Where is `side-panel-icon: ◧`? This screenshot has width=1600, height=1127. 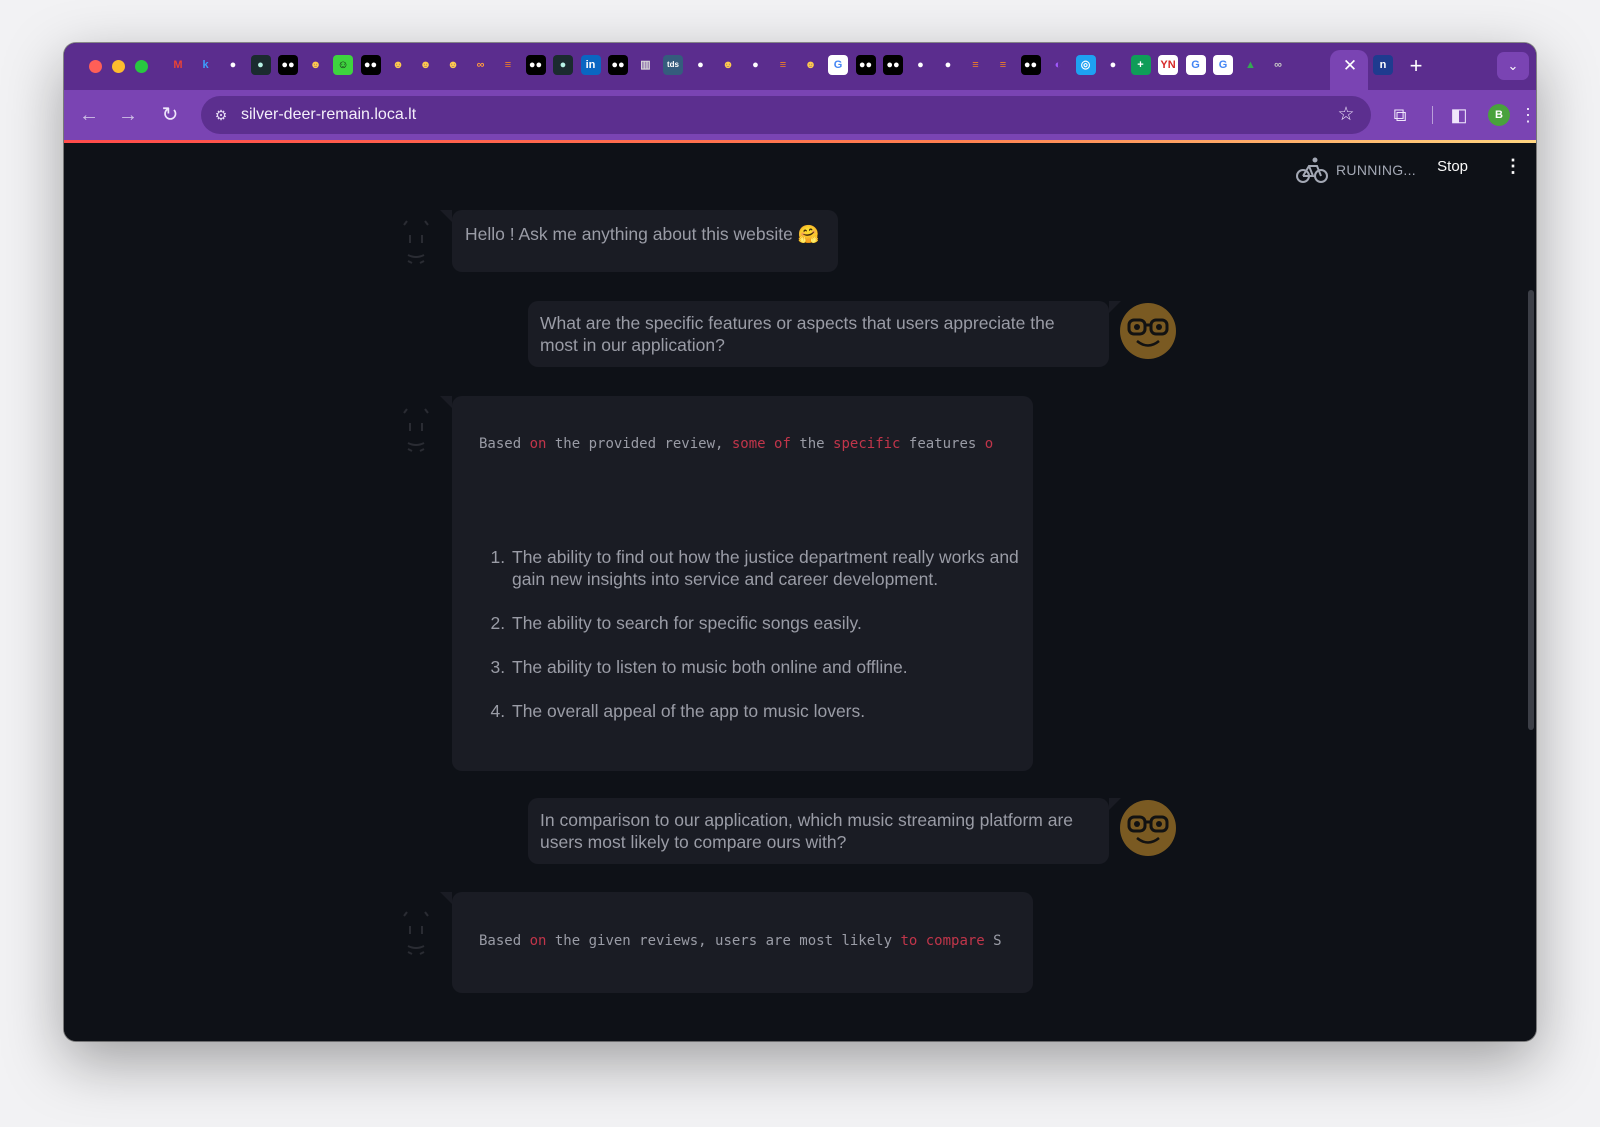
side-panel-icon: ◧ is located at coordinates (1459, 115).